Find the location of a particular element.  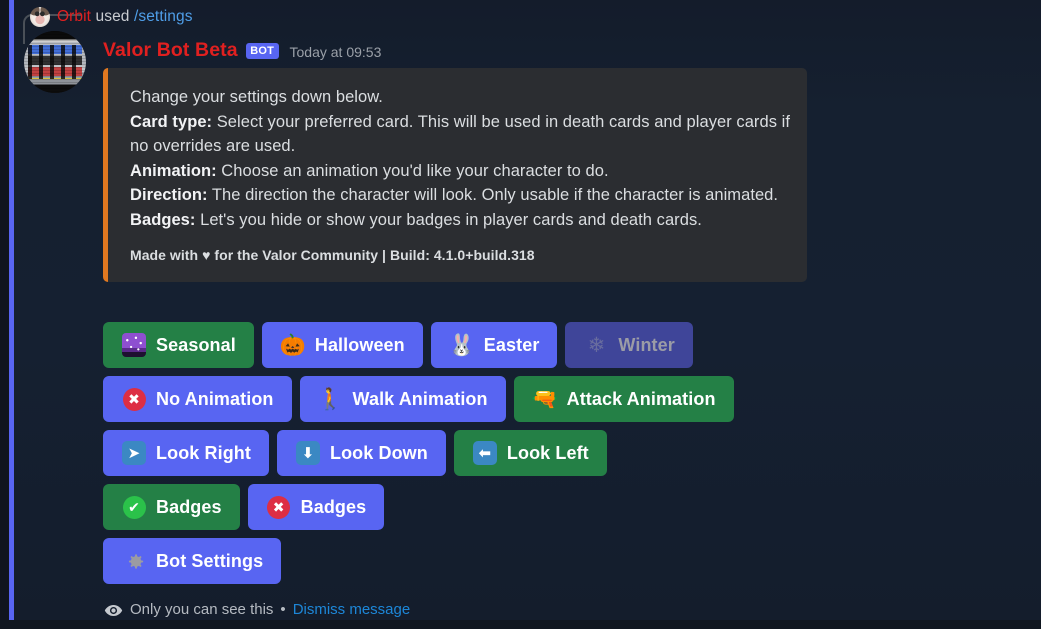

button-look-left: ⬅ Look Left is located at coordinates (530, 453).